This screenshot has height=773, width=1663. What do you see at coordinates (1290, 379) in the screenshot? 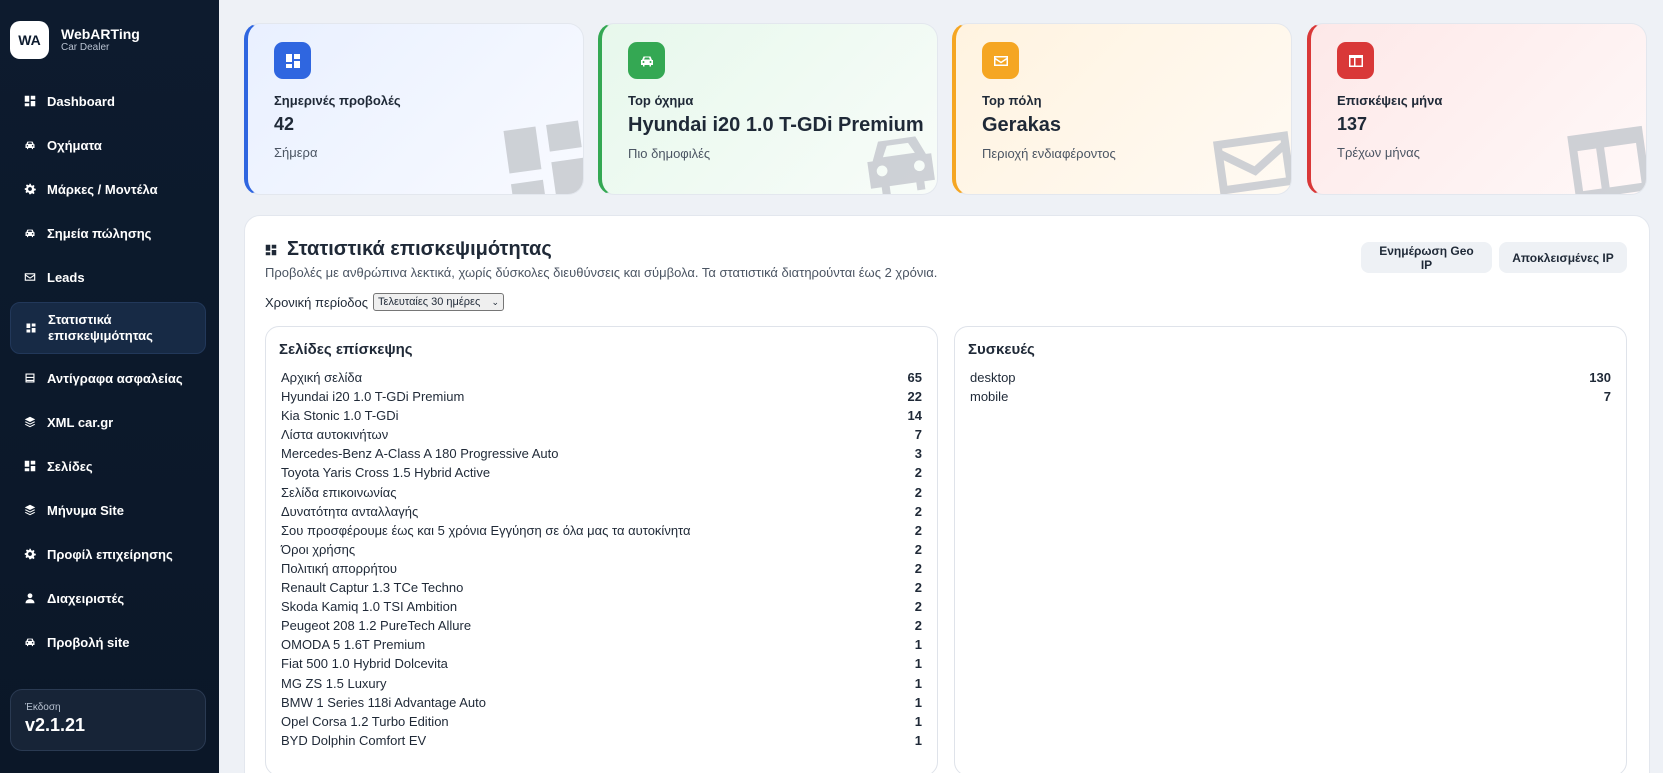
I see `list-item: desktop 130` at bounding box center [1290, 379].